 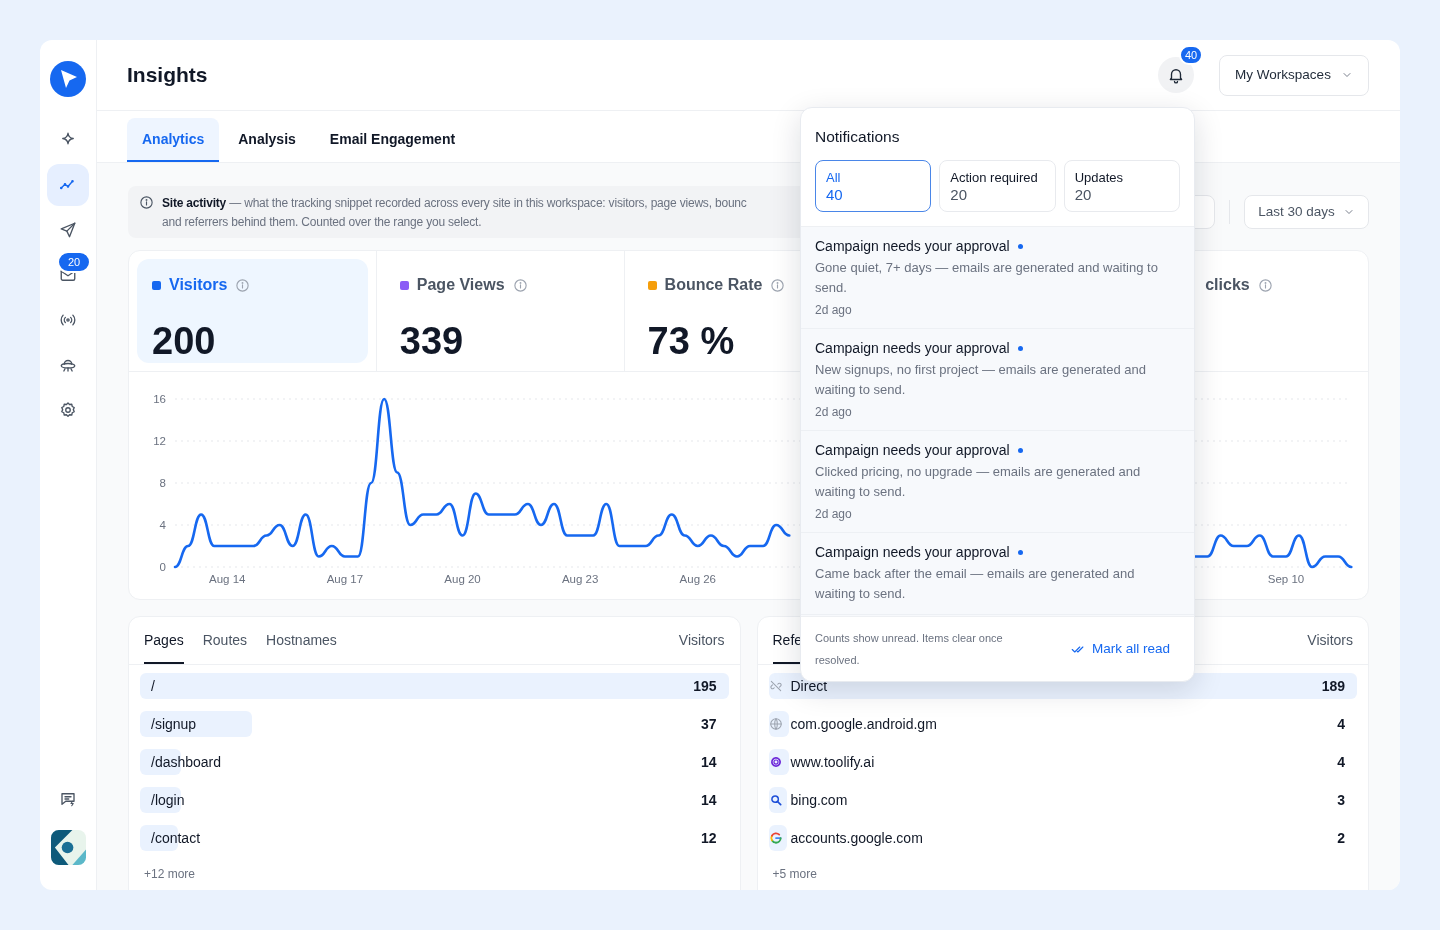 What do you see at coordinates (170, 874) in the screenshot?
I see `more-link: +12 more` at bounding box center [170, 874].